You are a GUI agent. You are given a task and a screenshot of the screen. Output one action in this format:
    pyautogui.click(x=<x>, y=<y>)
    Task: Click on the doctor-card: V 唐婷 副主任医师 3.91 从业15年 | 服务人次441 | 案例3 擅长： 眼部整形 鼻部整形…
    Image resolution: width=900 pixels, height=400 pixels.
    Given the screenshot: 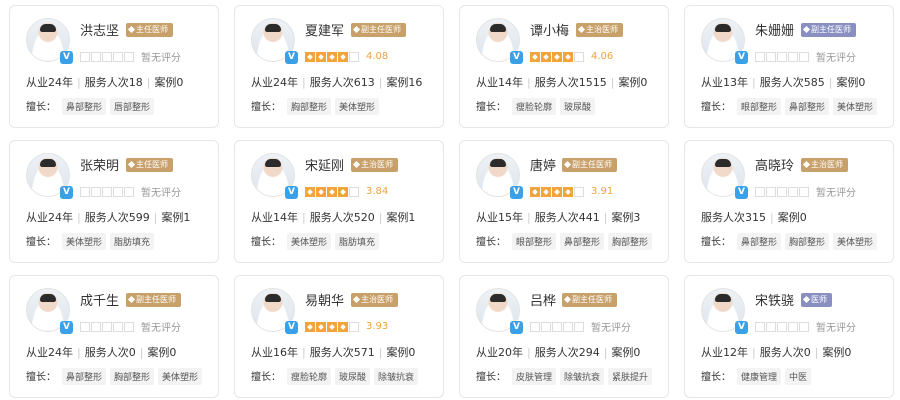 What is the action you would take?
    pyautogui.click(x=564, y=201)
    